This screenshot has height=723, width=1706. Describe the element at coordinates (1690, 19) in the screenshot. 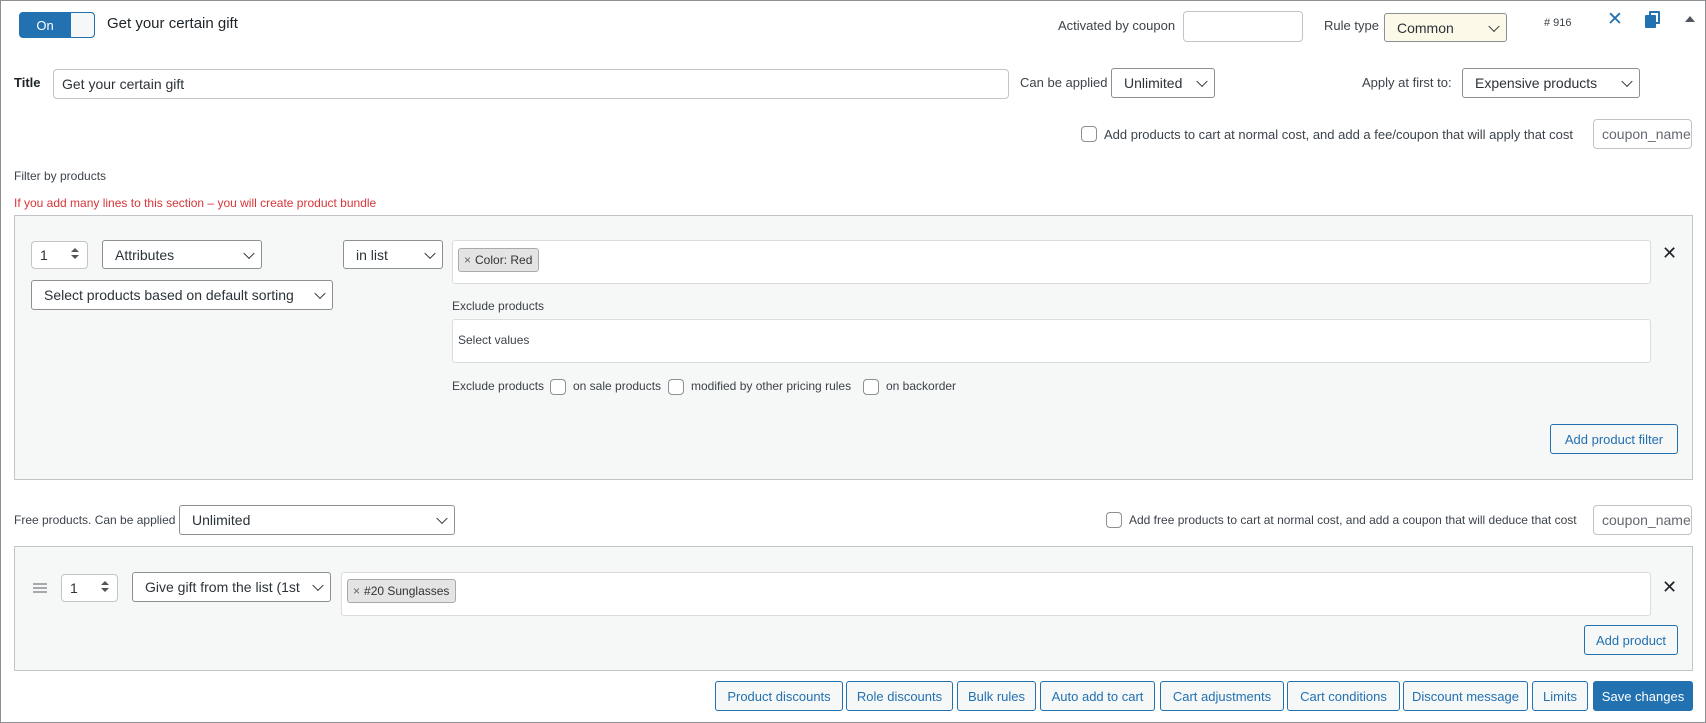

I see `collapse-rule-icon` at that location.